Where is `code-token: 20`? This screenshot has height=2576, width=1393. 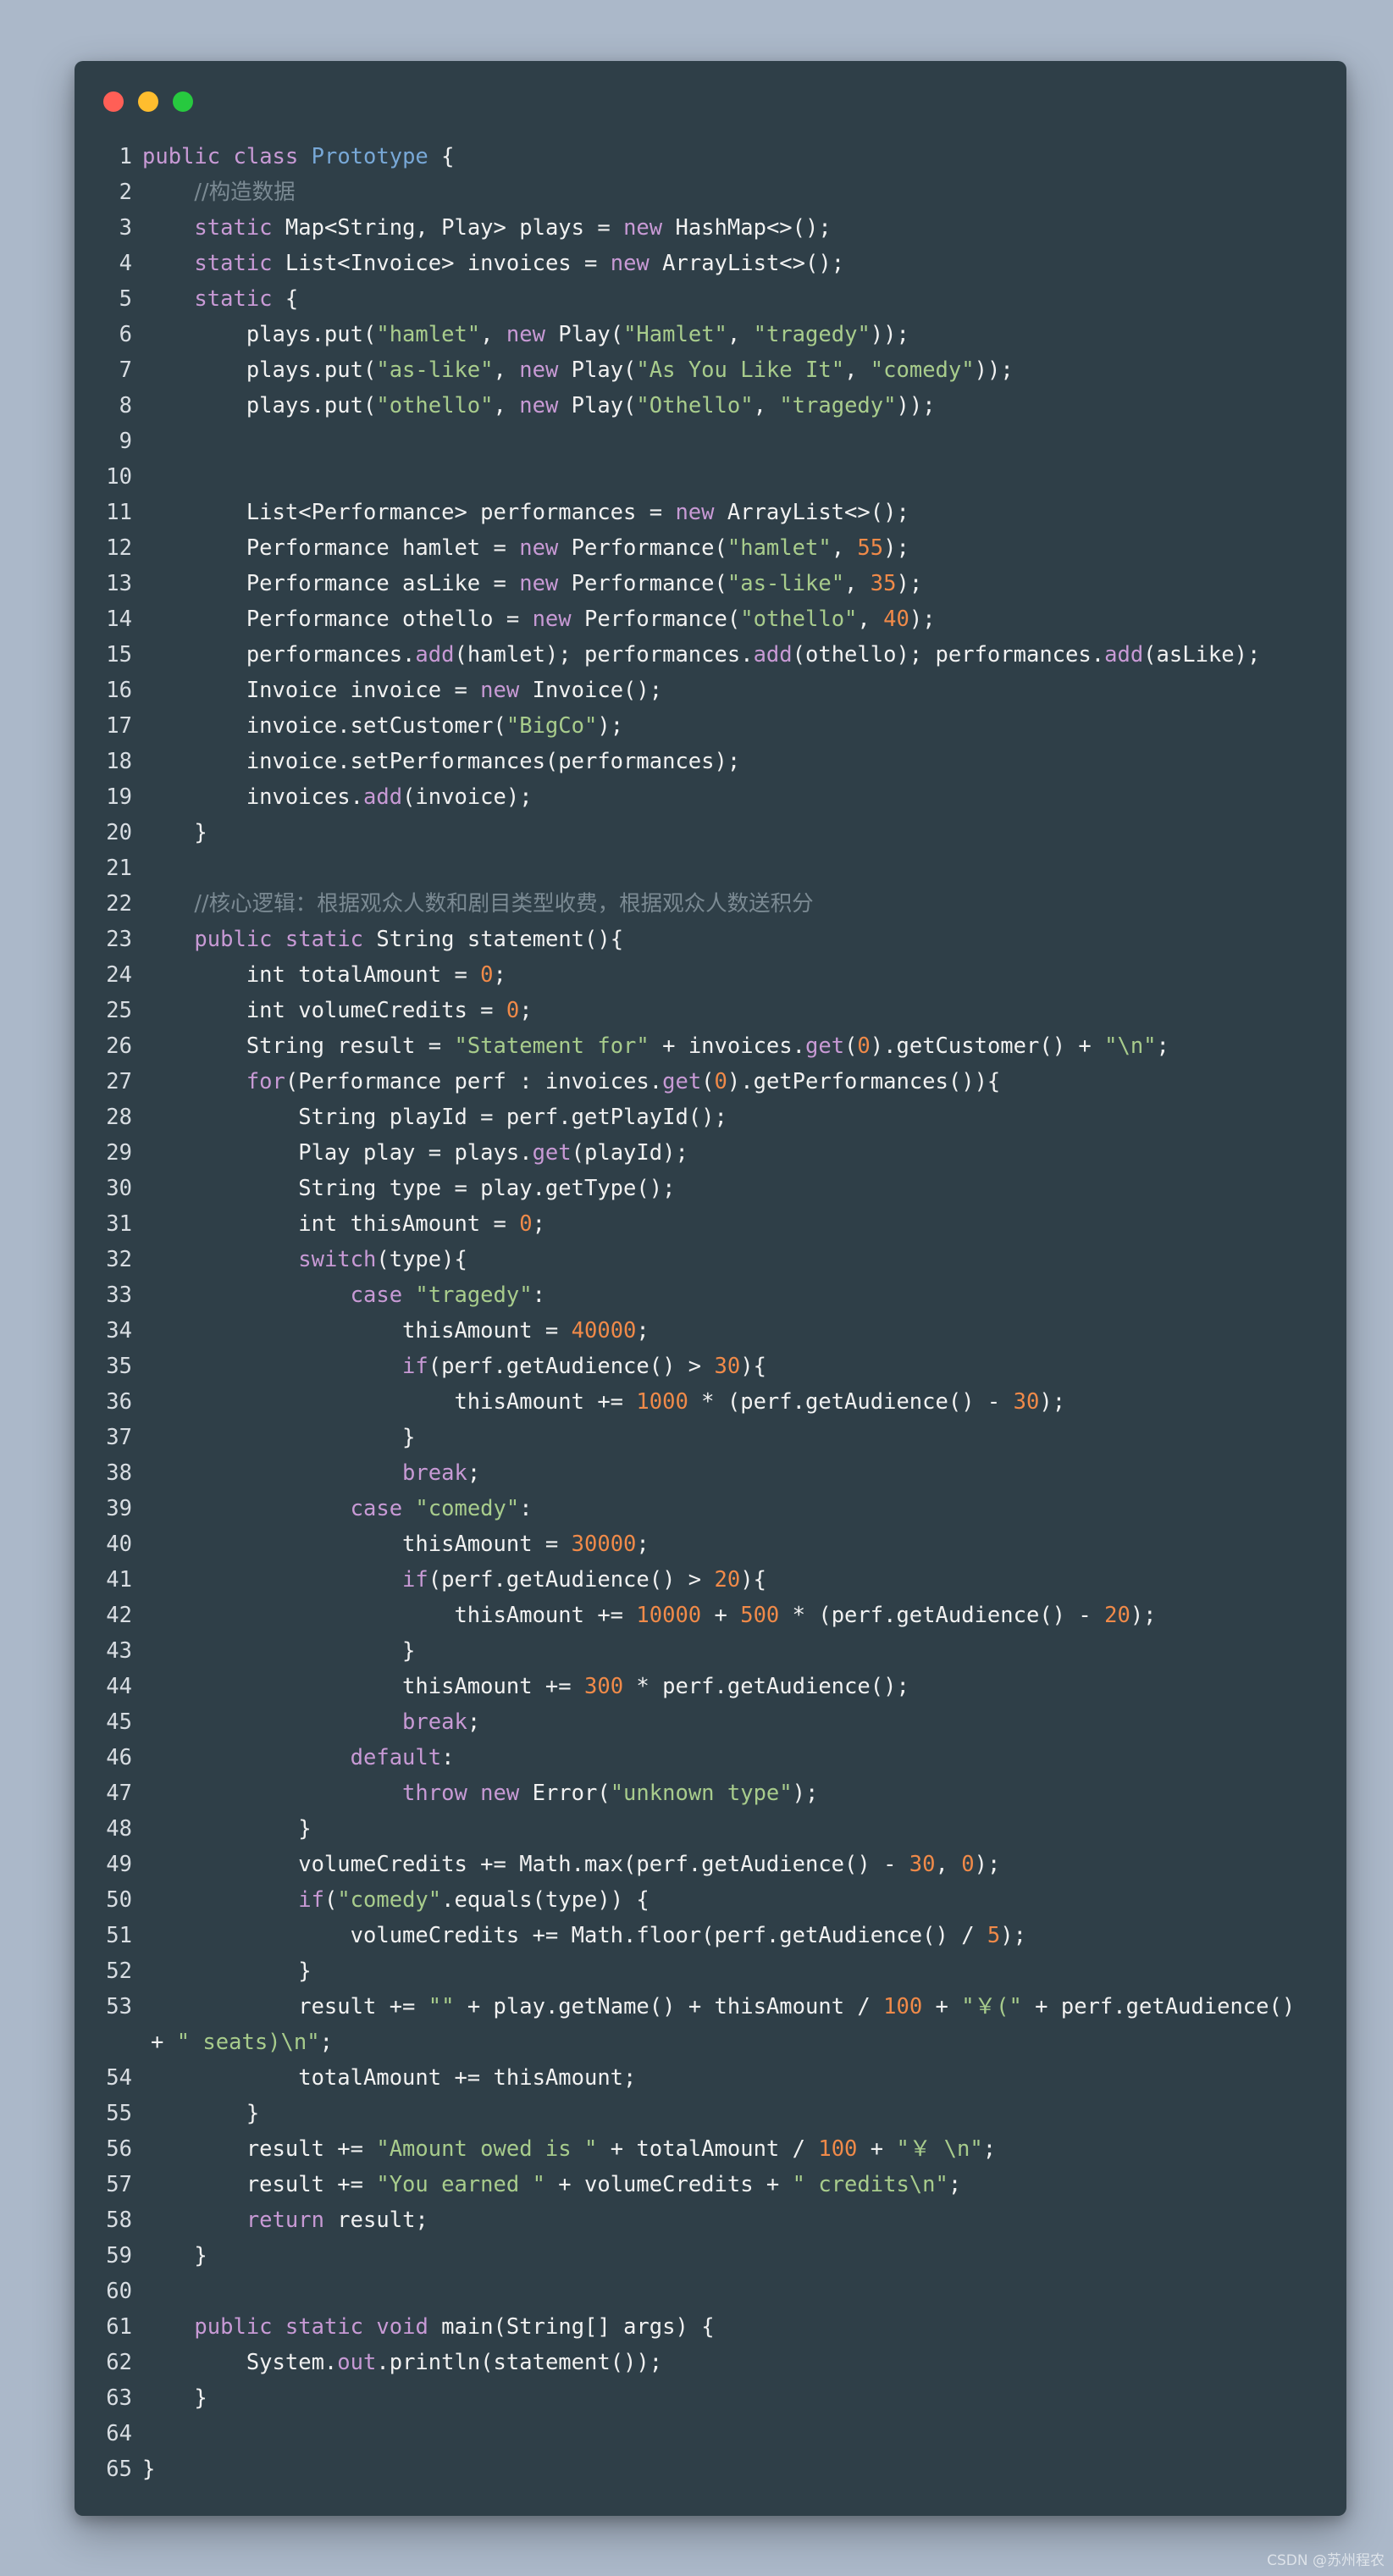 code-token: 20 is located at coordinates (727, 1580).